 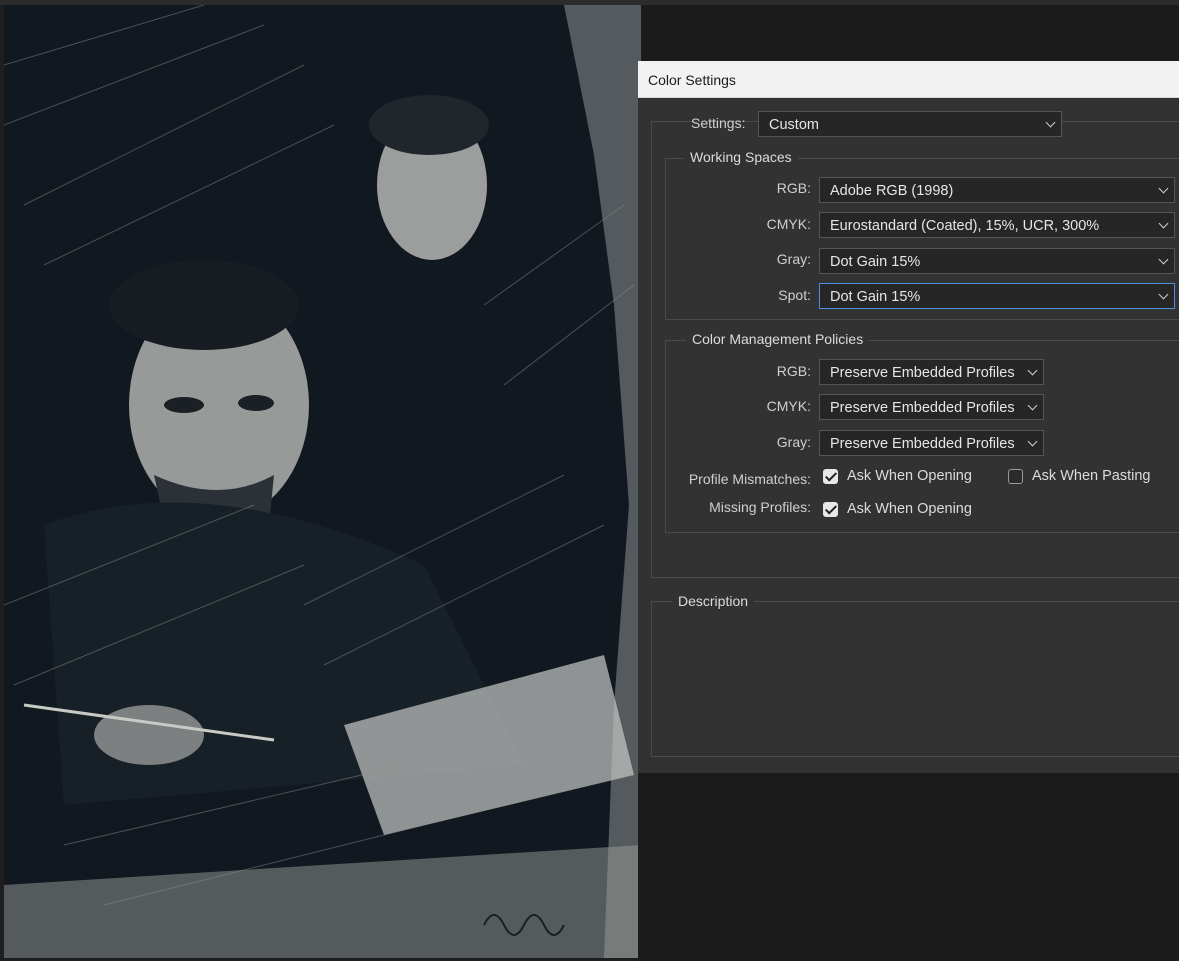 I want to click on dialog-title: Color Settings, so click(x=692, y=80).